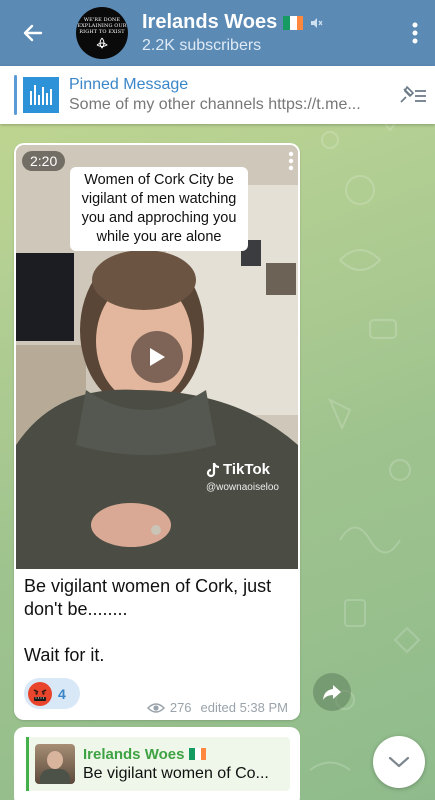 The height and width of the screenshot is (800, 435). What do you see at coordinates (129, 84) in the screenshot?
I see `pinned-title: Pinned Message` at bounding box center [129, 84].